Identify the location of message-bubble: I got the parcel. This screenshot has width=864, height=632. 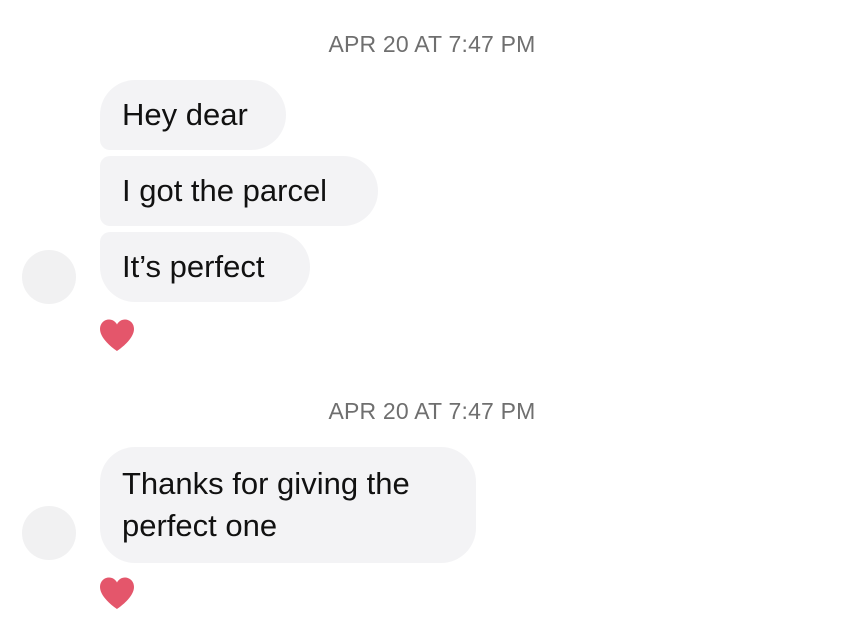
(239, 191).